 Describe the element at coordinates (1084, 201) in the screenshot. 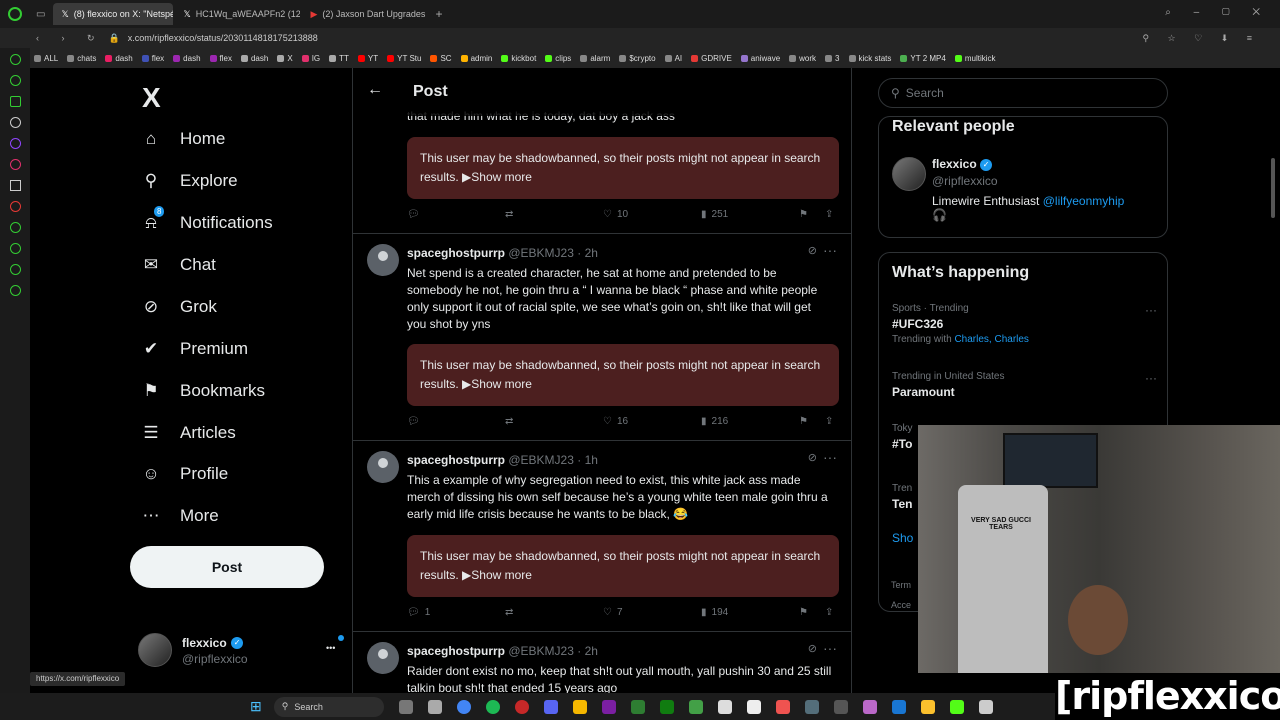

I see `bio-link: @lilfyeonmyhip` at that location.